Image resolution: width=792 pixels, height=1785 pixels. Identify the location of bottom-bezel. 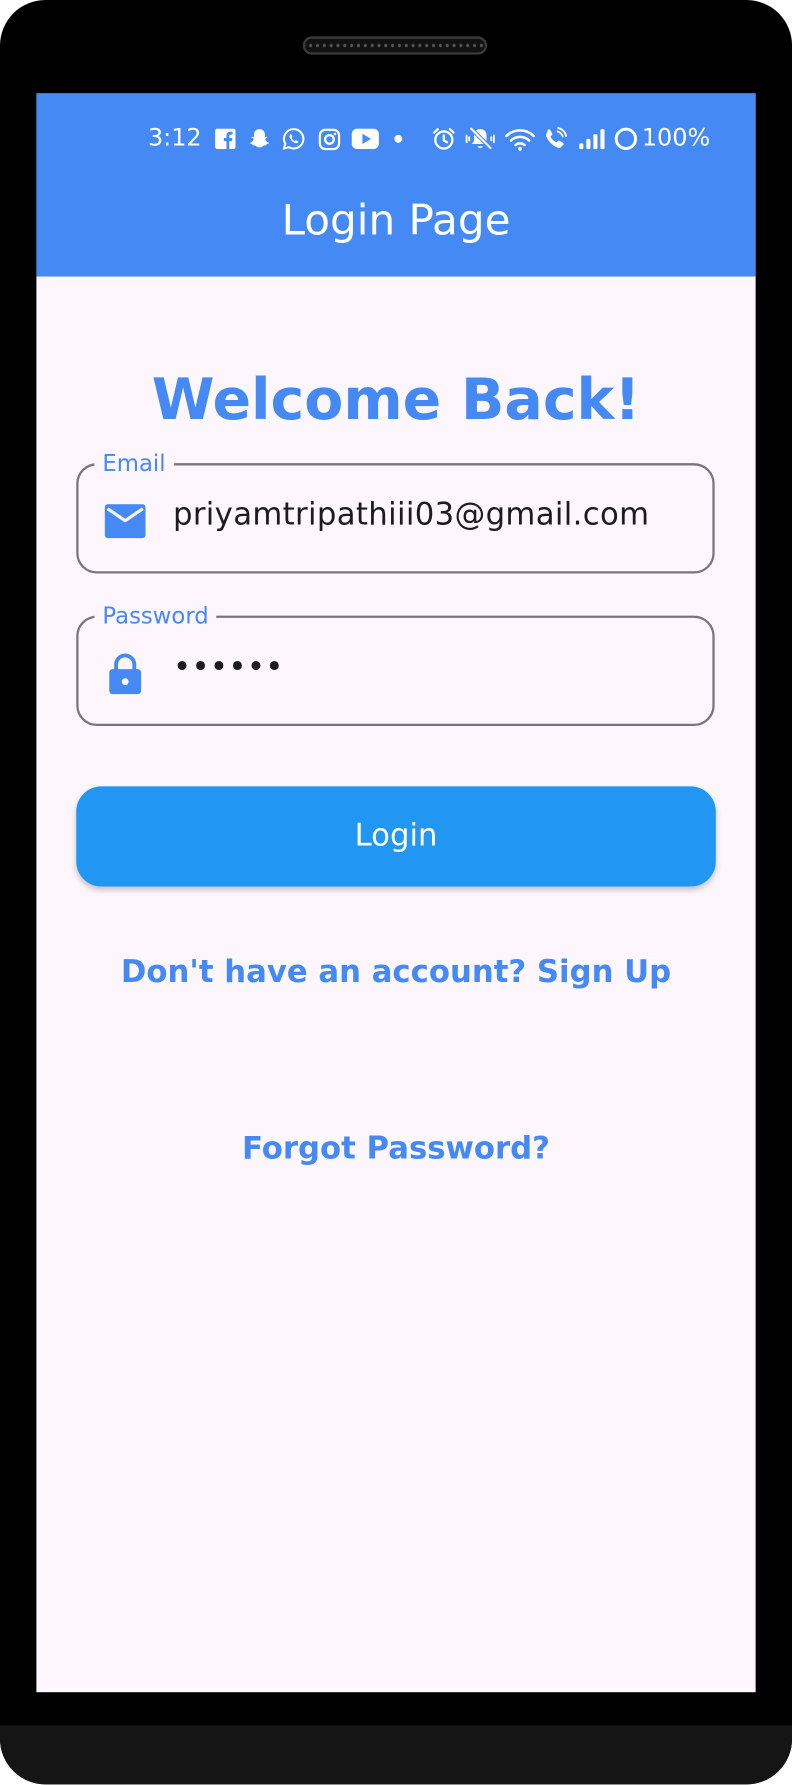
(396, 1755).